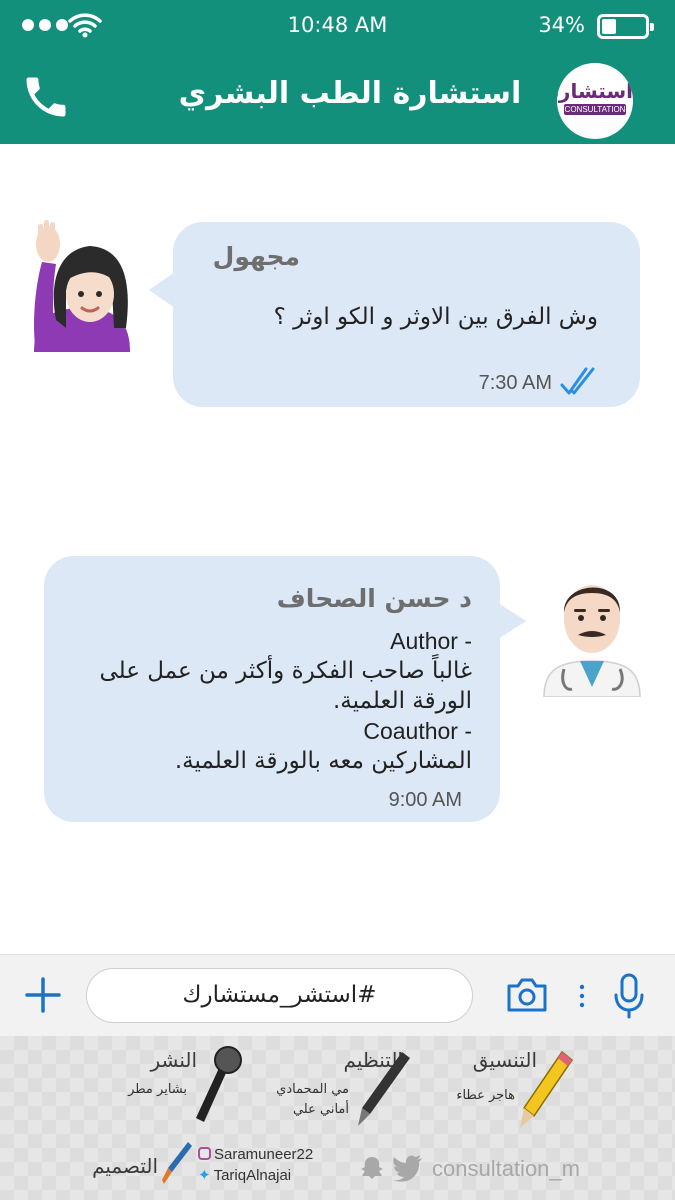 The width and height of the screenshot is (675, 1200). I want to click on status-bar: 10:48 AM 34%, so click(337, 26).